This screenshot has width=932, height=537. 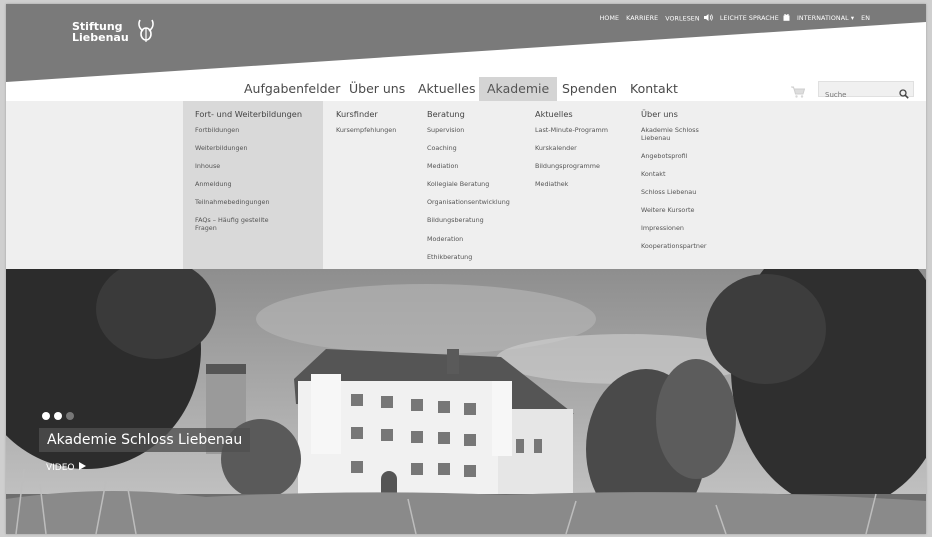 I want to click on mega-column-heading: Über uns, so click(x=687, y=114).